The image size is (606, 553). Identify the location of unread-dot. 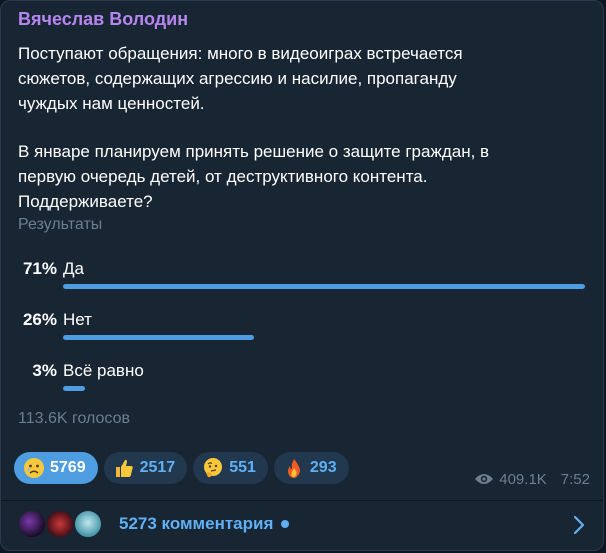
(285, 524).